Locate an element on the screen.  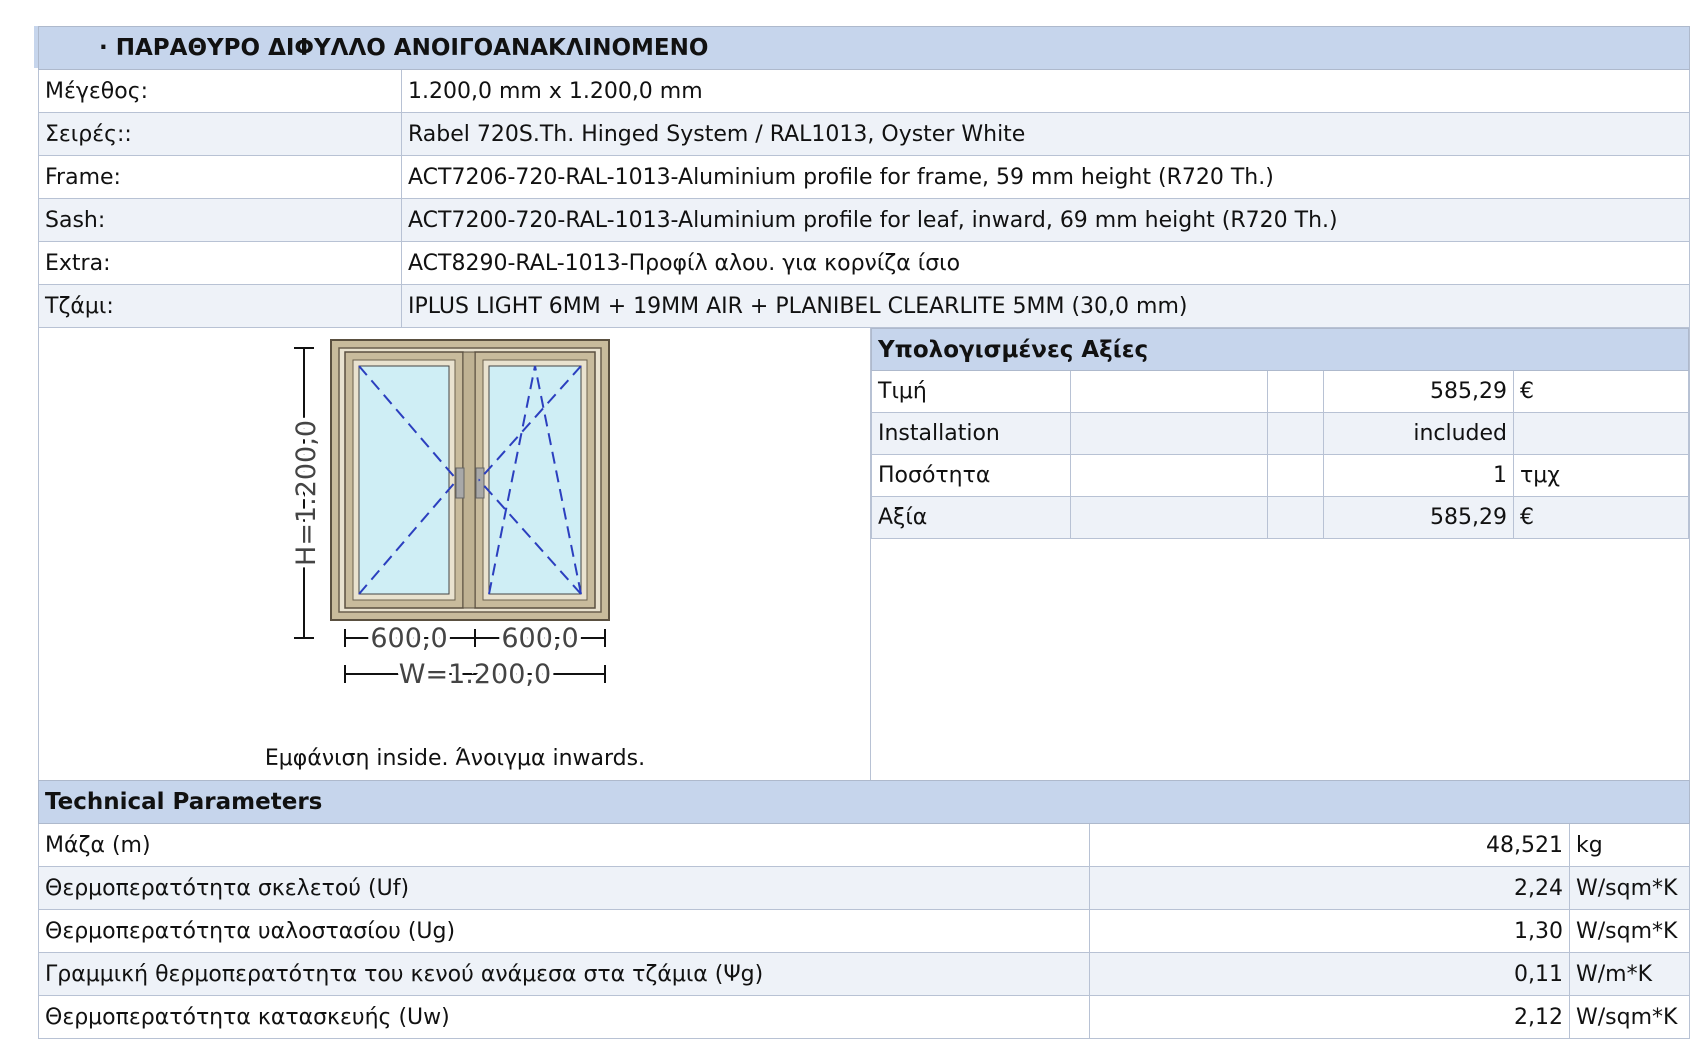
window-diagram: H=1.200,0 600,0 600,0 W=1.200,0 is located at coordinates (448, 516).